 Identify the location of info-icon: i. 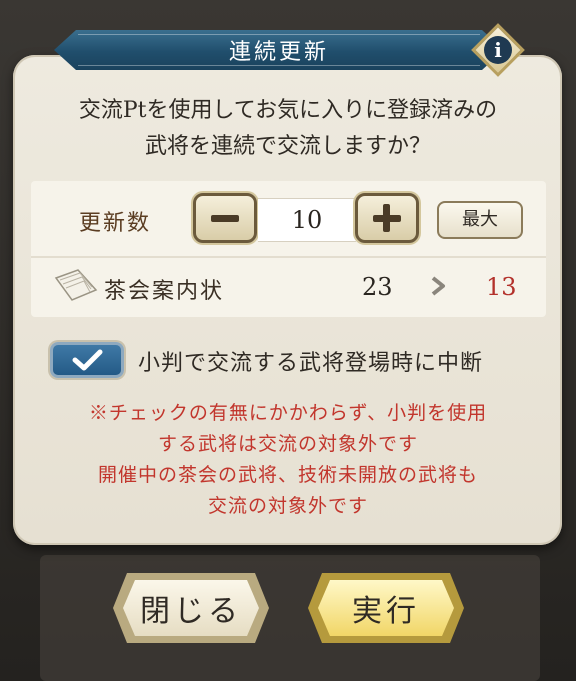
(498, 50).